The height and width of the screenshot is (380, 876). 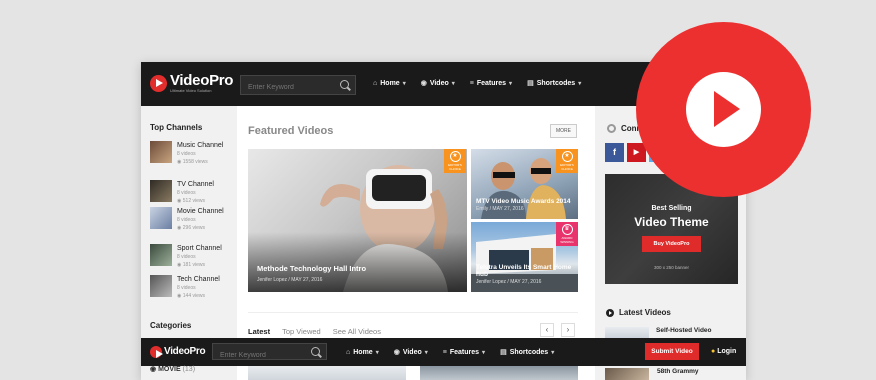 I want to click on hero-author: Jenifer Lopez, so click(x=272, y=280).